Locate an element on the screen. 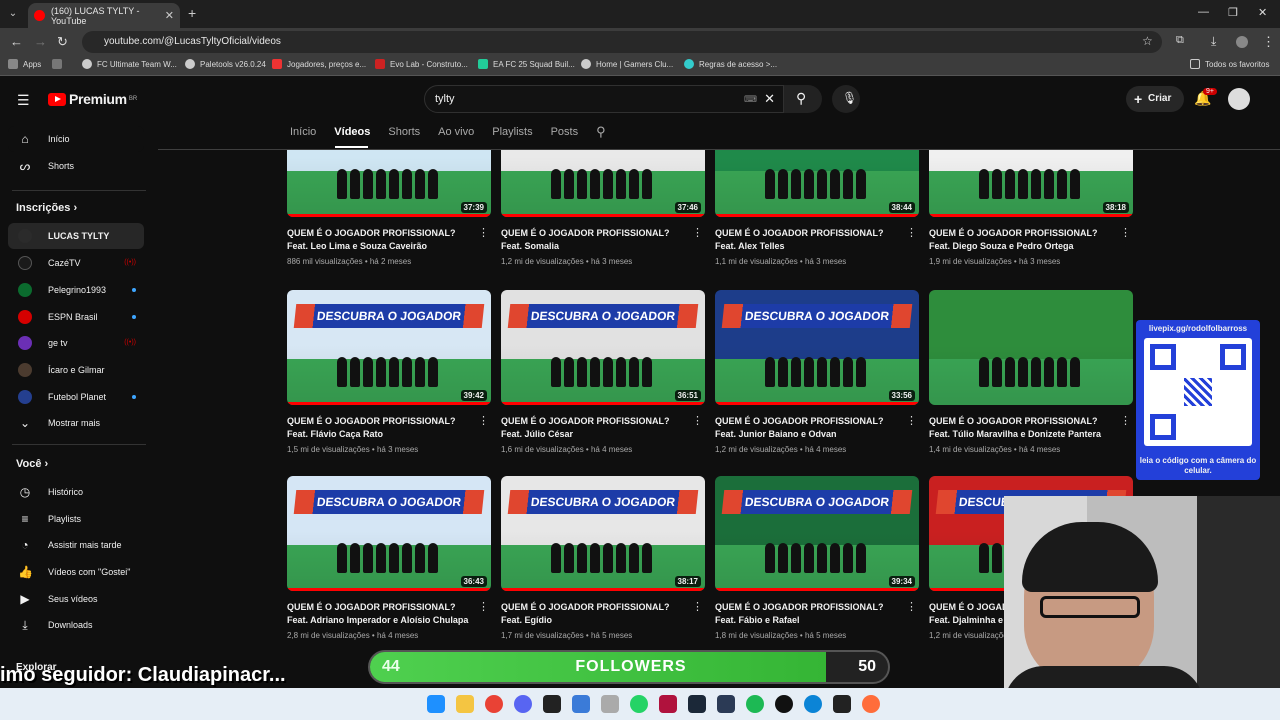  sidebar-sub-item: Pelegrino1993 is located at coordinates (76, 290).